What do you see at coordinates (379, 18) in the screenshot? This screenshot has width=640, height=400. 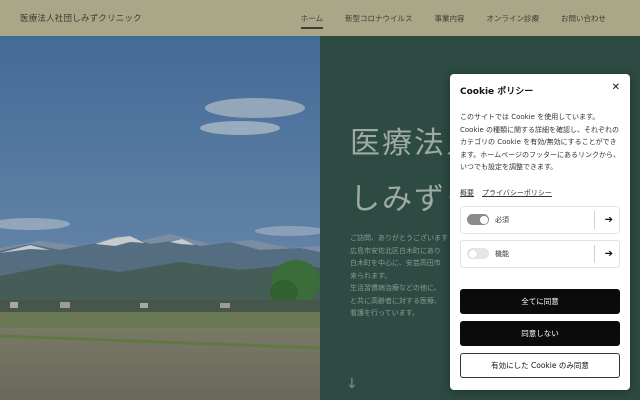 I see `nav-item-covid: 新型コロナウイルス` at bounding box center [379, 18].